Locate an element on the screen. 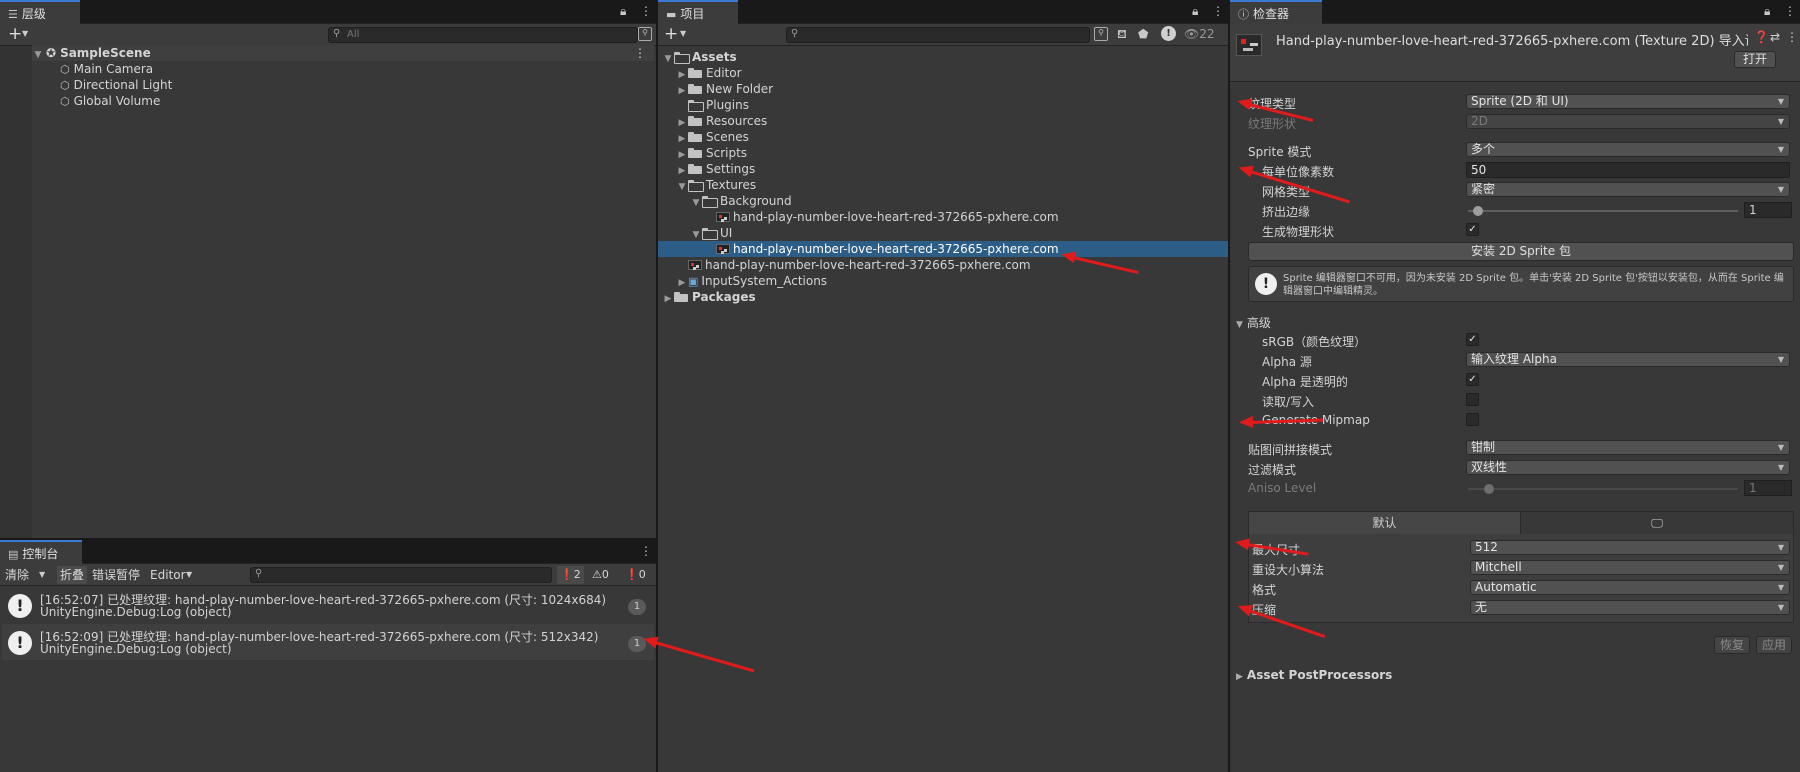  folder-scripts: ▶ Scripts is located at coordinates (712, 153).